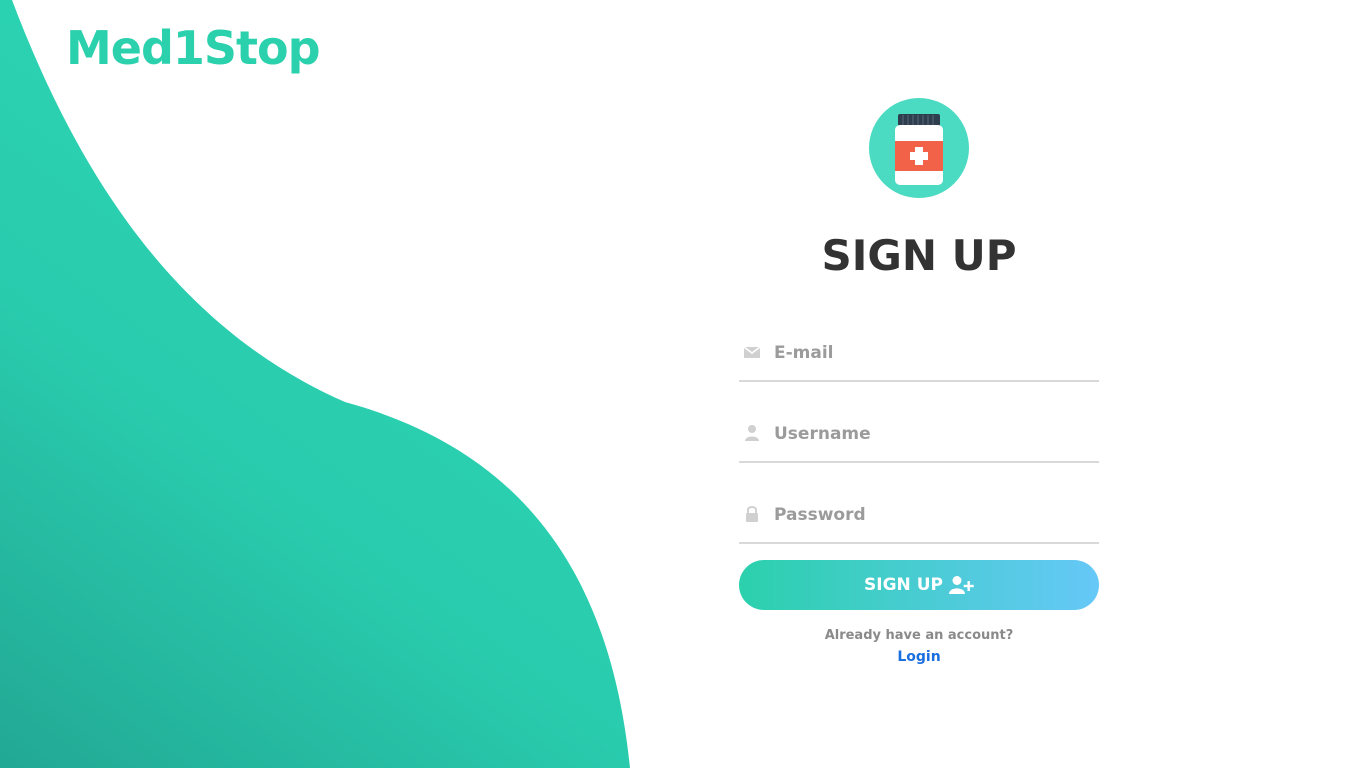 Image resolution: width=1366 pixels, height=768 pixels. I want to click on medicine-bottle-icon, so click(919, 148).